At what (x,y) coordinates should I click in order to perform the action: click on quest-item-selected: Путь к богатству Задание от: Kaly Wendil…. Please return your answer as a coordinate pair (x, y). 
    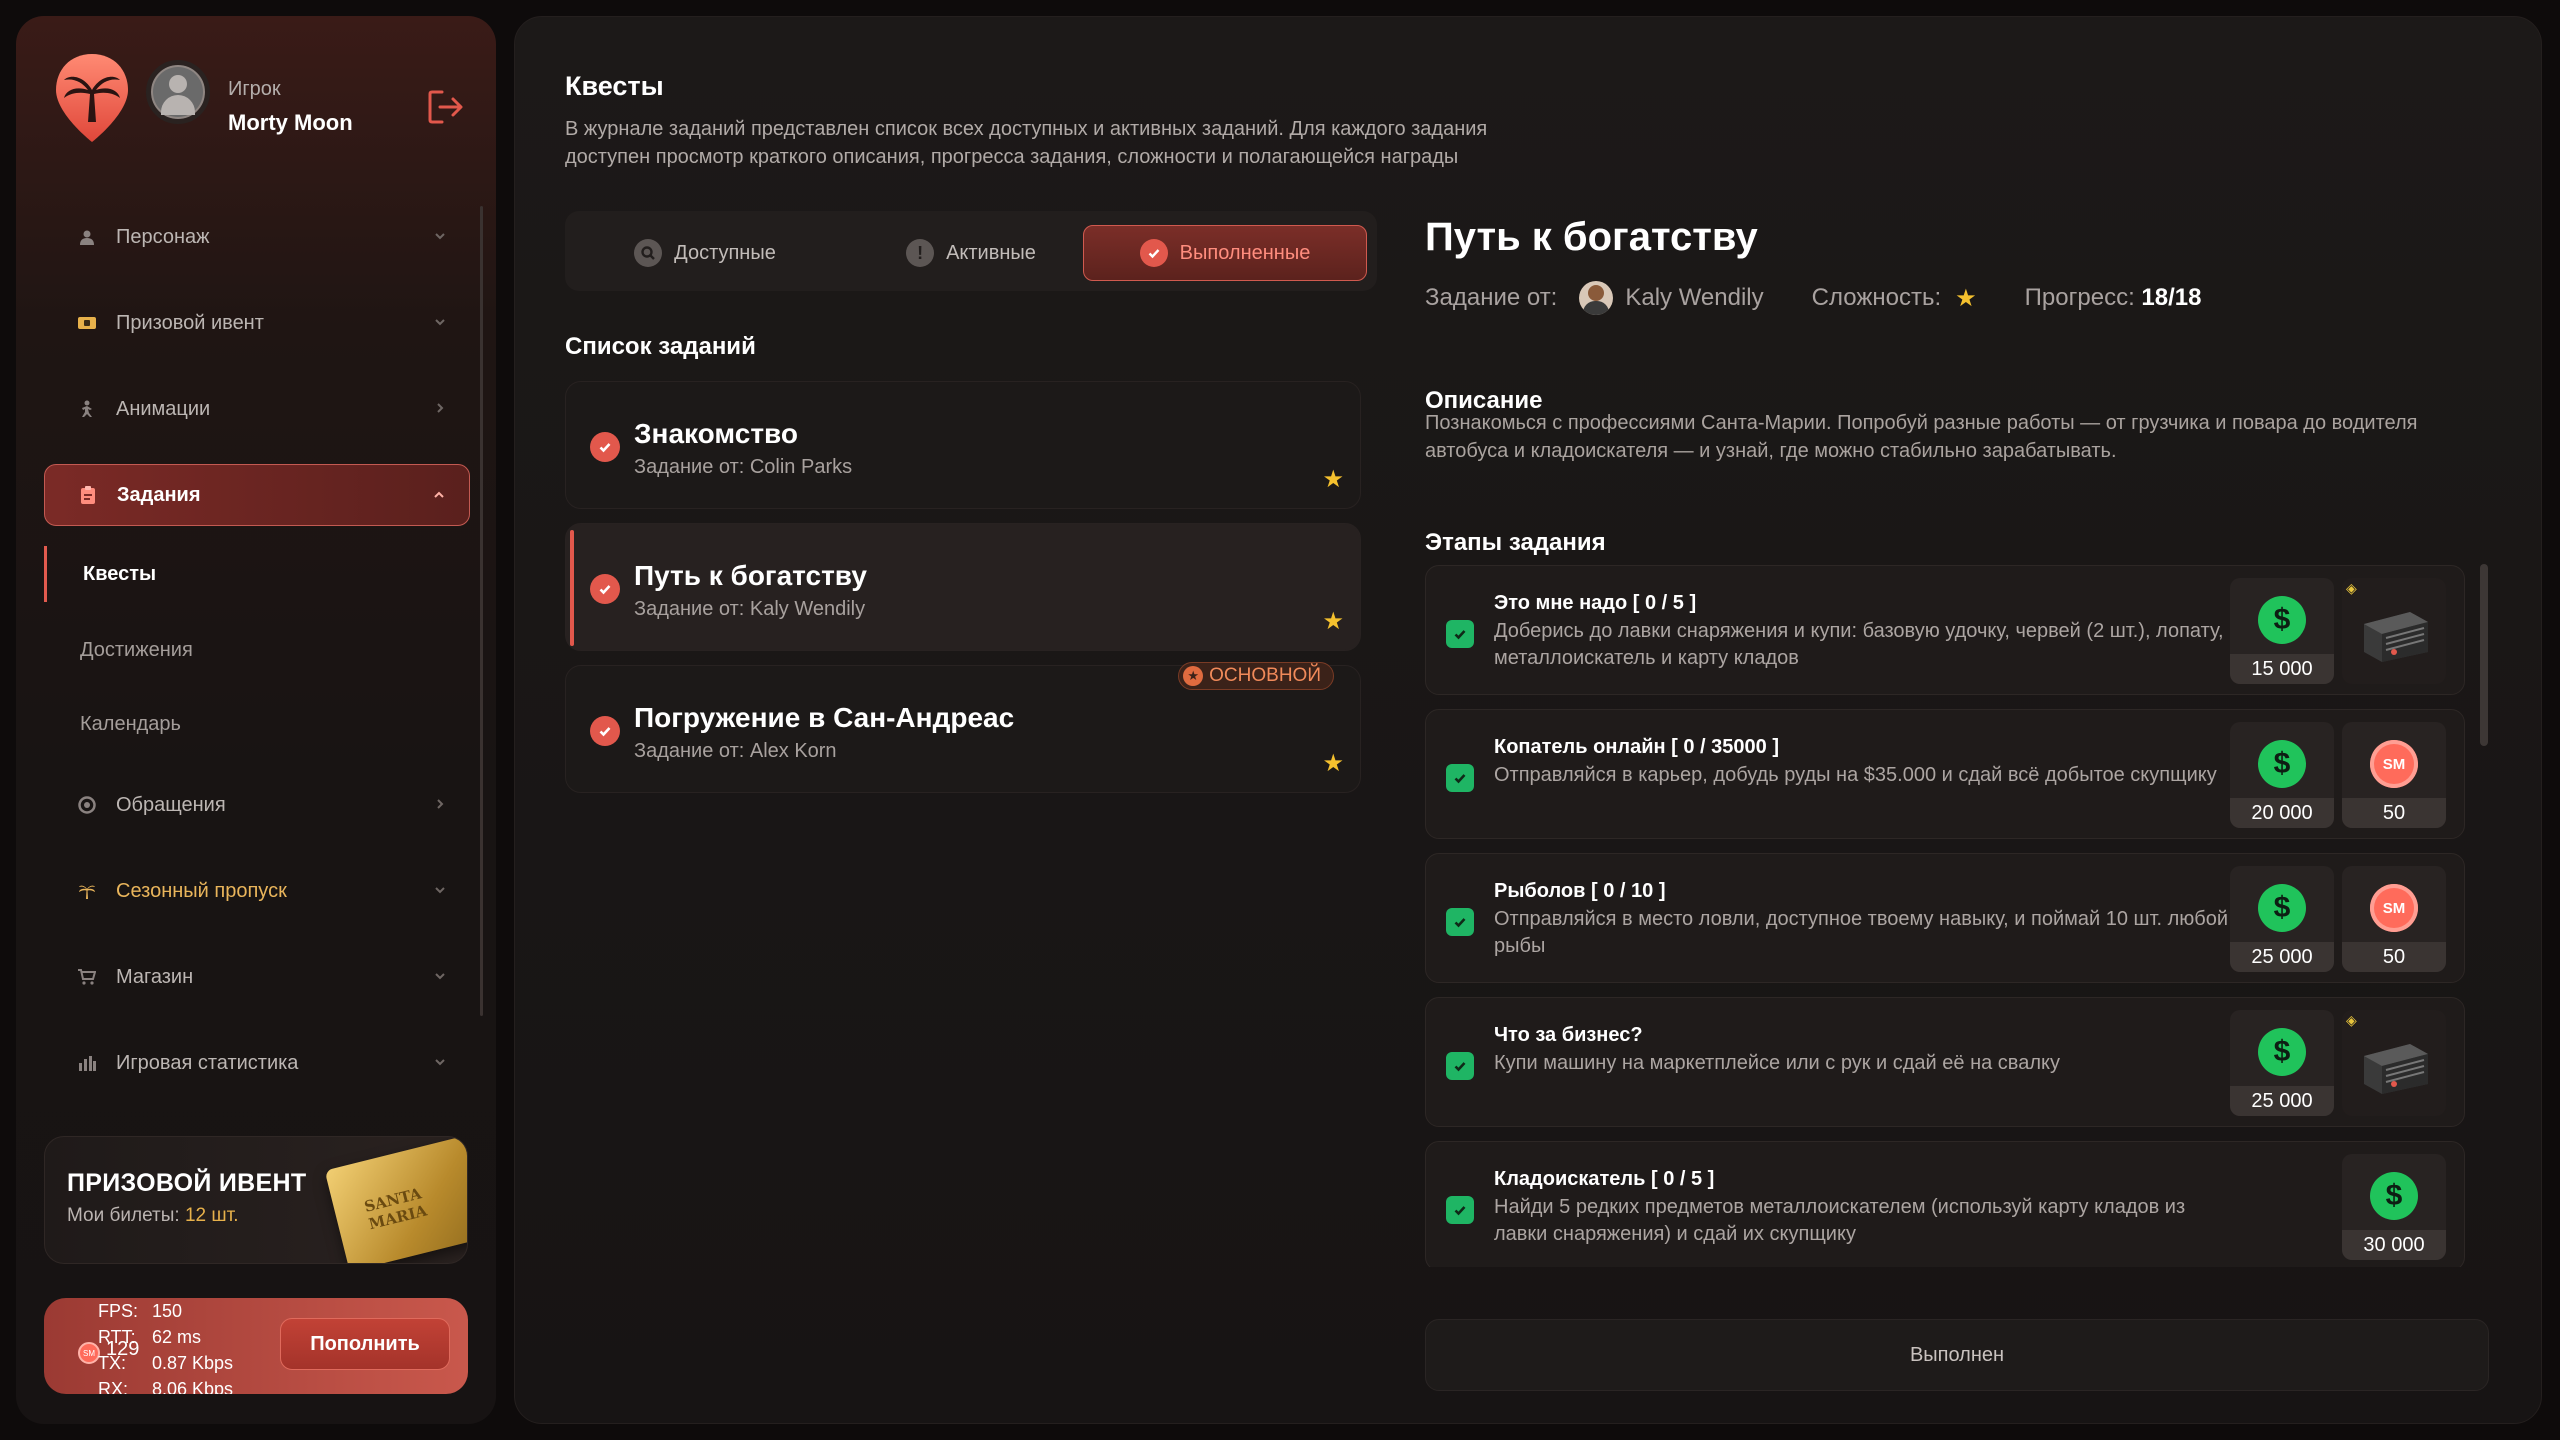
    Looking at the image, I should click on (963, 587).